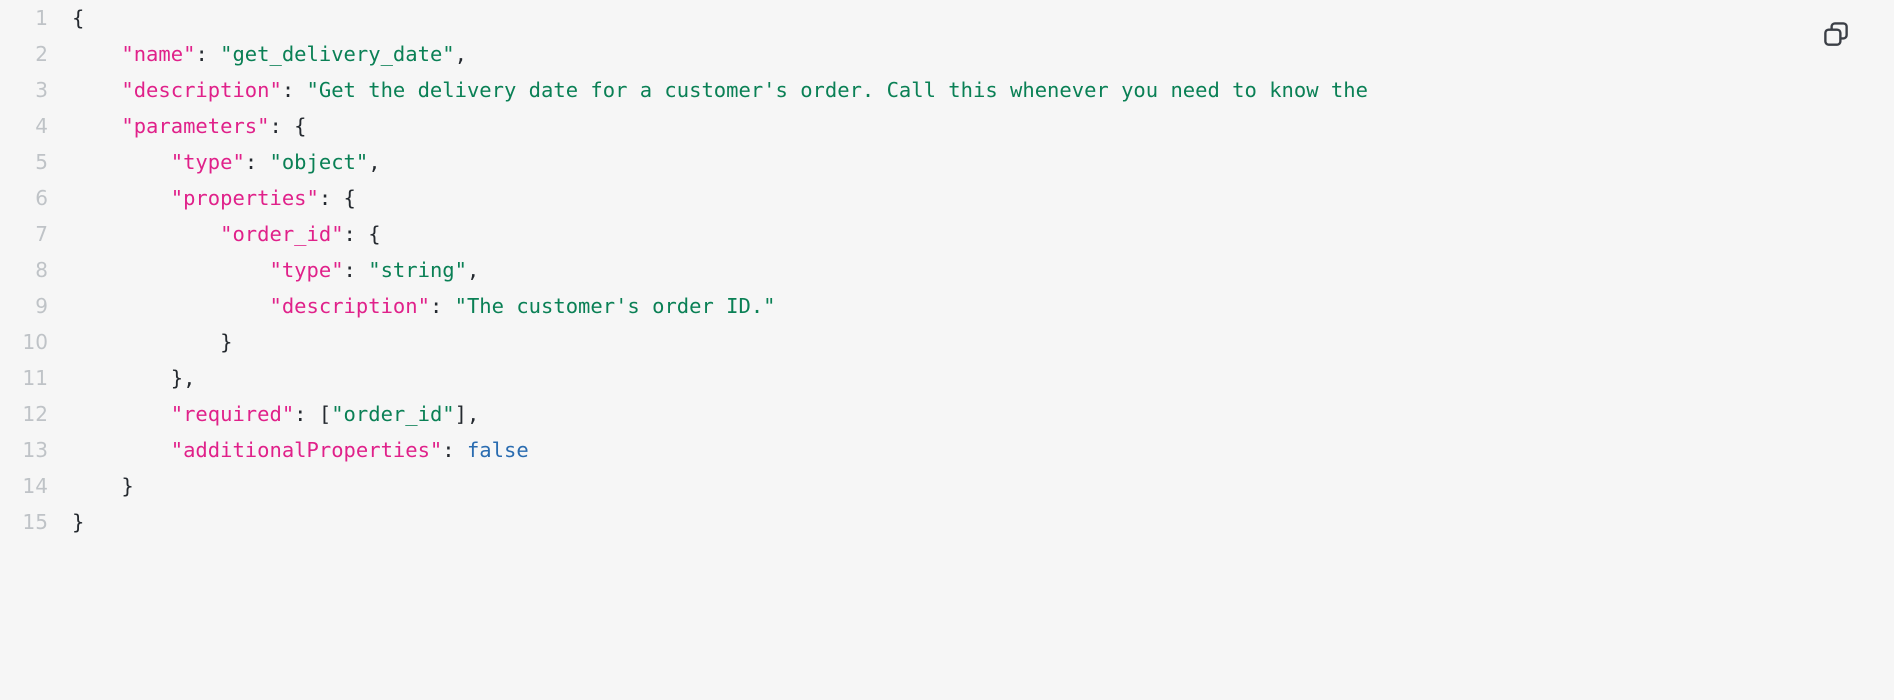 This screenshot has height=700, width=1894. I want to click on line-content: {, so click(978, 18).